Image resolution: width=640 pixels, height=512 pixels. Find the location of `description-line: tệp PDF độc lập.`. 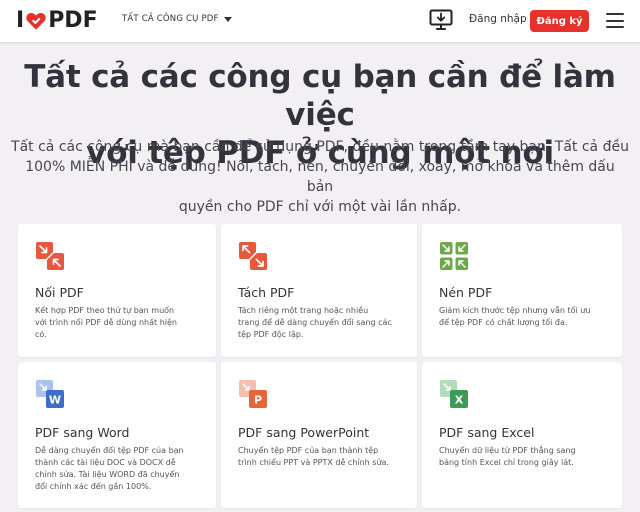

description-line: tệp PDF độc lập. is located at coordinates (271, 334).